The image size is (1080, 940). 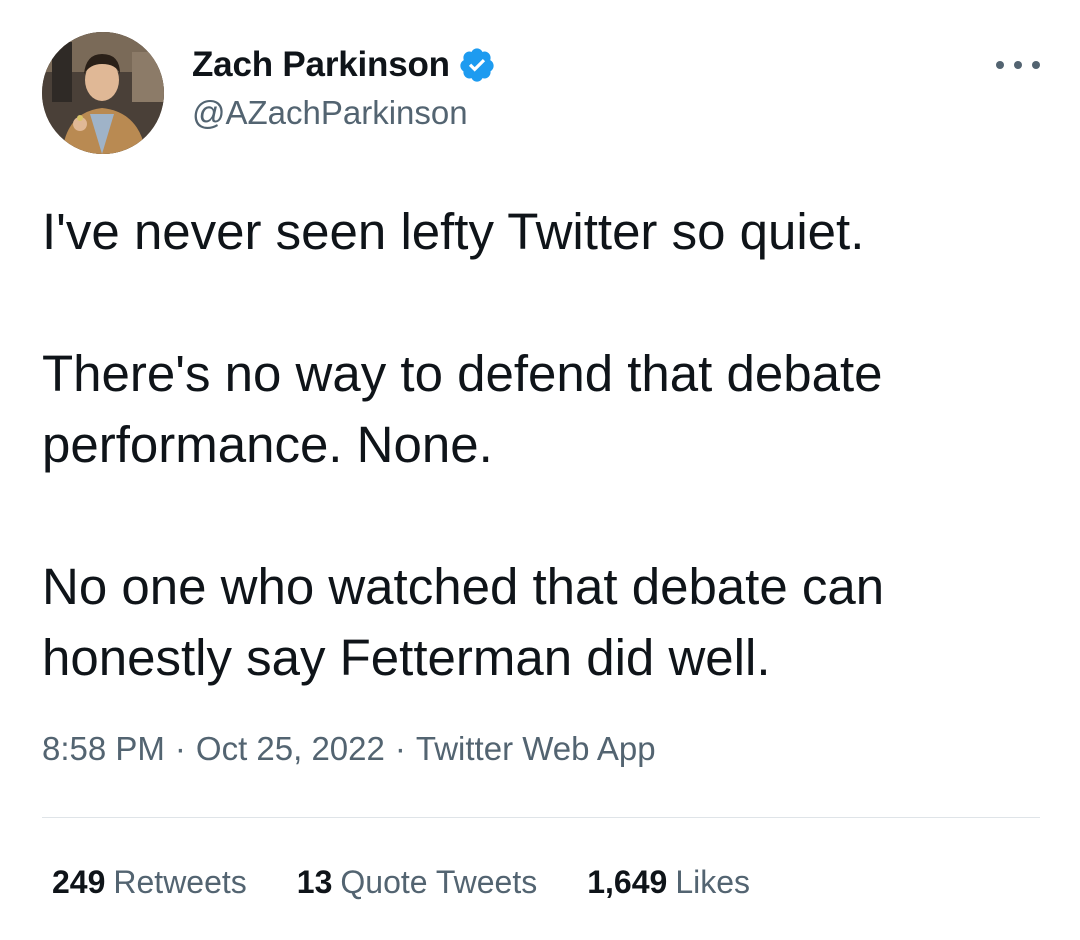 What do you see at coordinates (713, 882) in the screenshot?
I see `likes-label: Likes` at bounding box center [713, 882].